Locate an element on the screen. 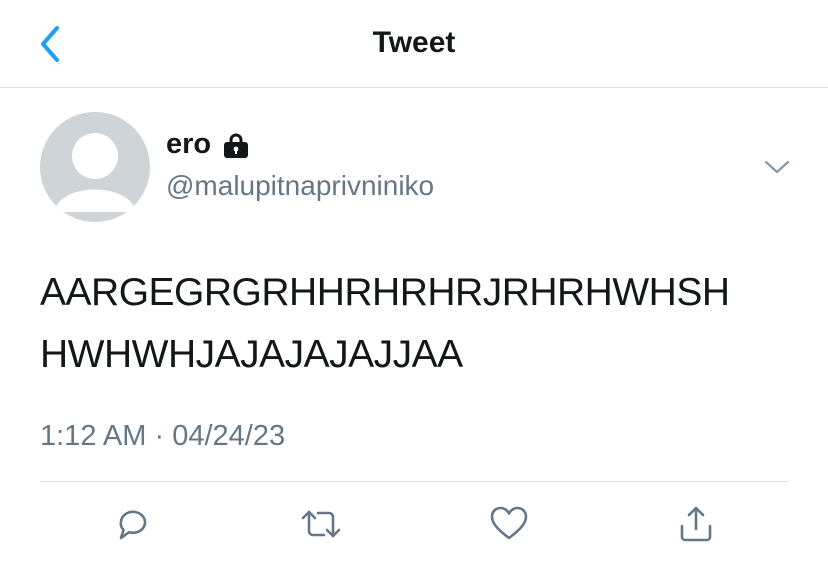 Image resolution: width=828 pixels, height=566 pixels. tweet-options-button is located at coordinates (777, 167).